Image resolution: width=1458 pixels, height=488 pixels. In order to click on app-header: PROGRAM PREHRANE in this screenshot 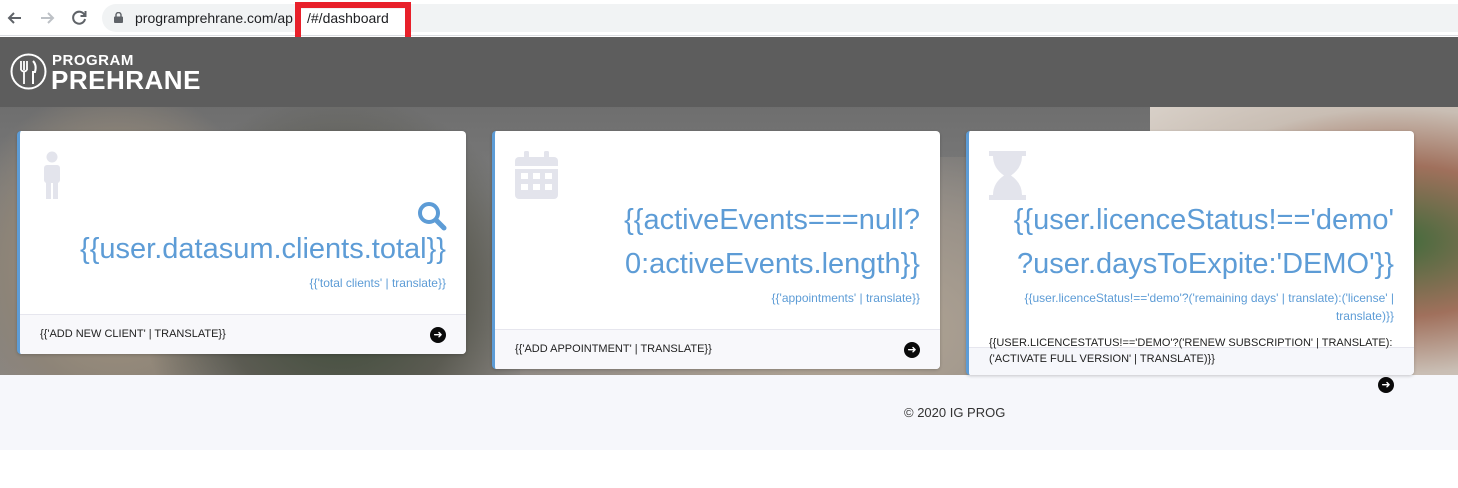, I will do `click(729, 72)`.